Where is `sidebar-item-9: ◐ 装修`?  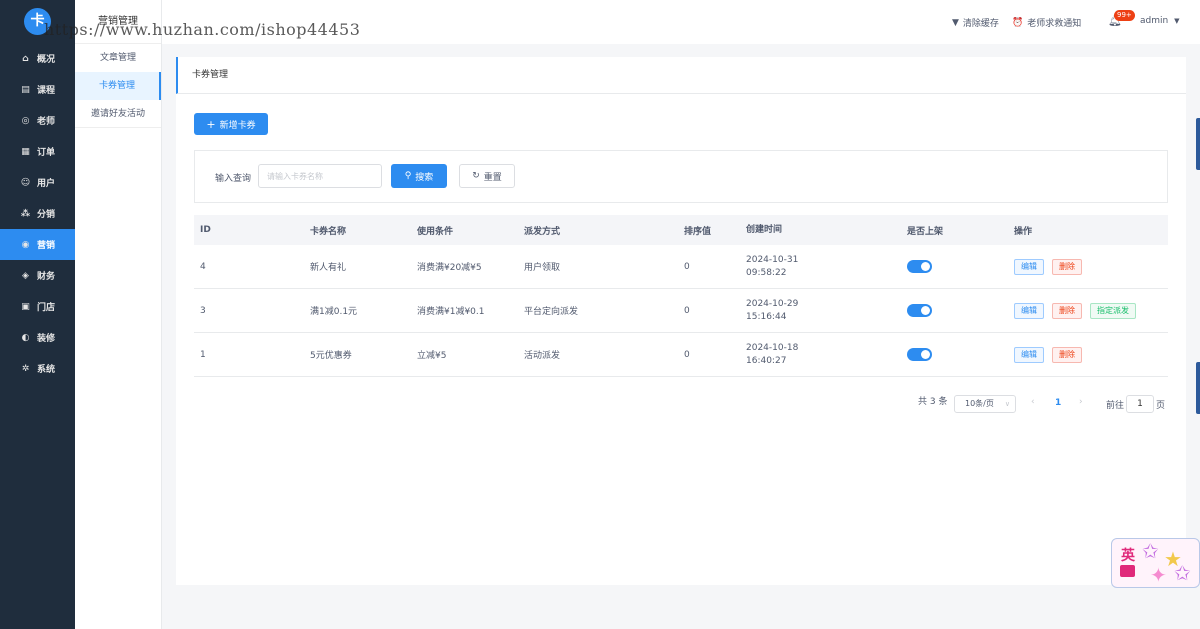 sidebar-item-9: ◐ 装修 is located at coordinates (37, 337).